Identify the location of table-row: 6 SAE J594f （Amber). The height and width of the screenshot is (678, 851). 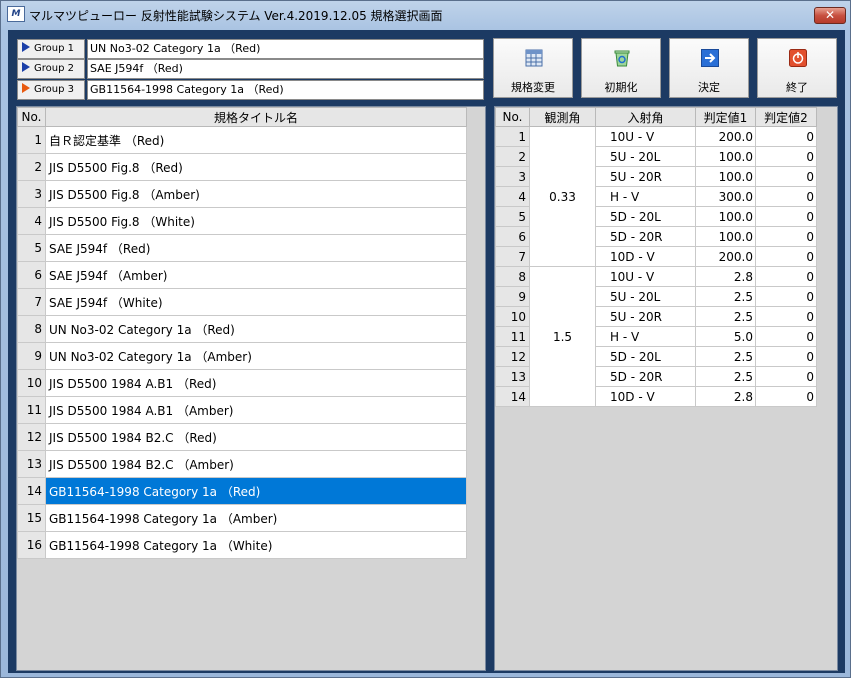
(242, 275).